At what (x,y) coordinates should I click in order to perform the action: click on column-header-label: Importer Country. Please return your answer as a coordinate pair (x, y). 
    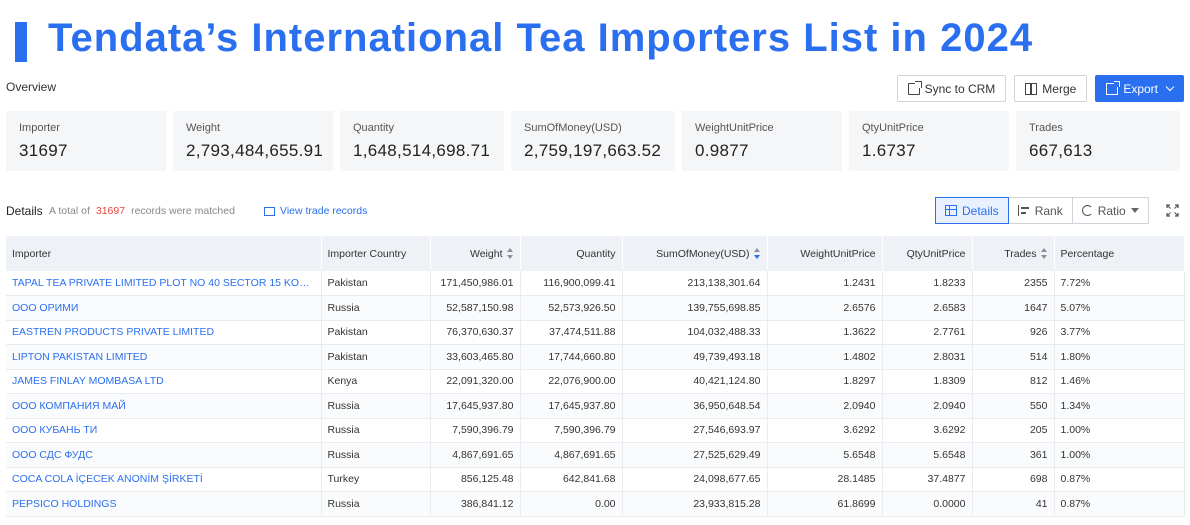
    Looking at the image, I should click on (367, 253).